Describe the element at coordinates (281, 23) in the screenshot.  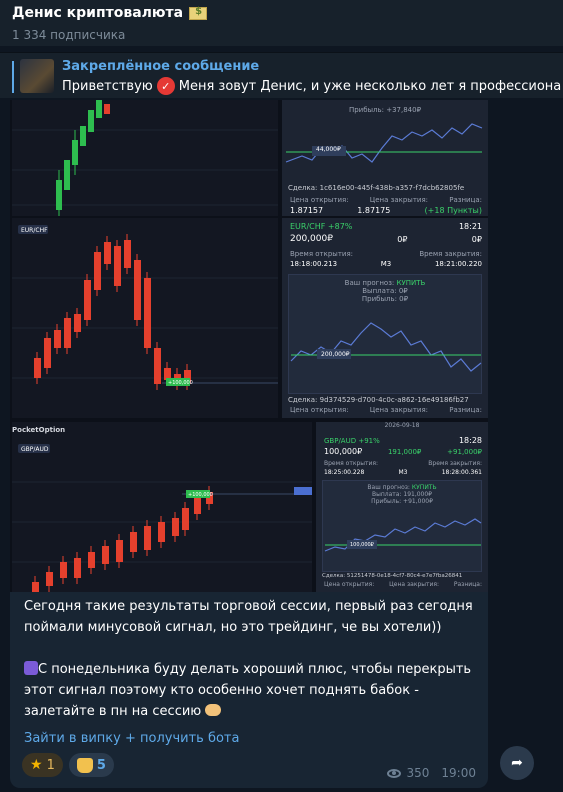
I see `channel-header: Денис криптовалюта 1 334 подписчика` at that location.